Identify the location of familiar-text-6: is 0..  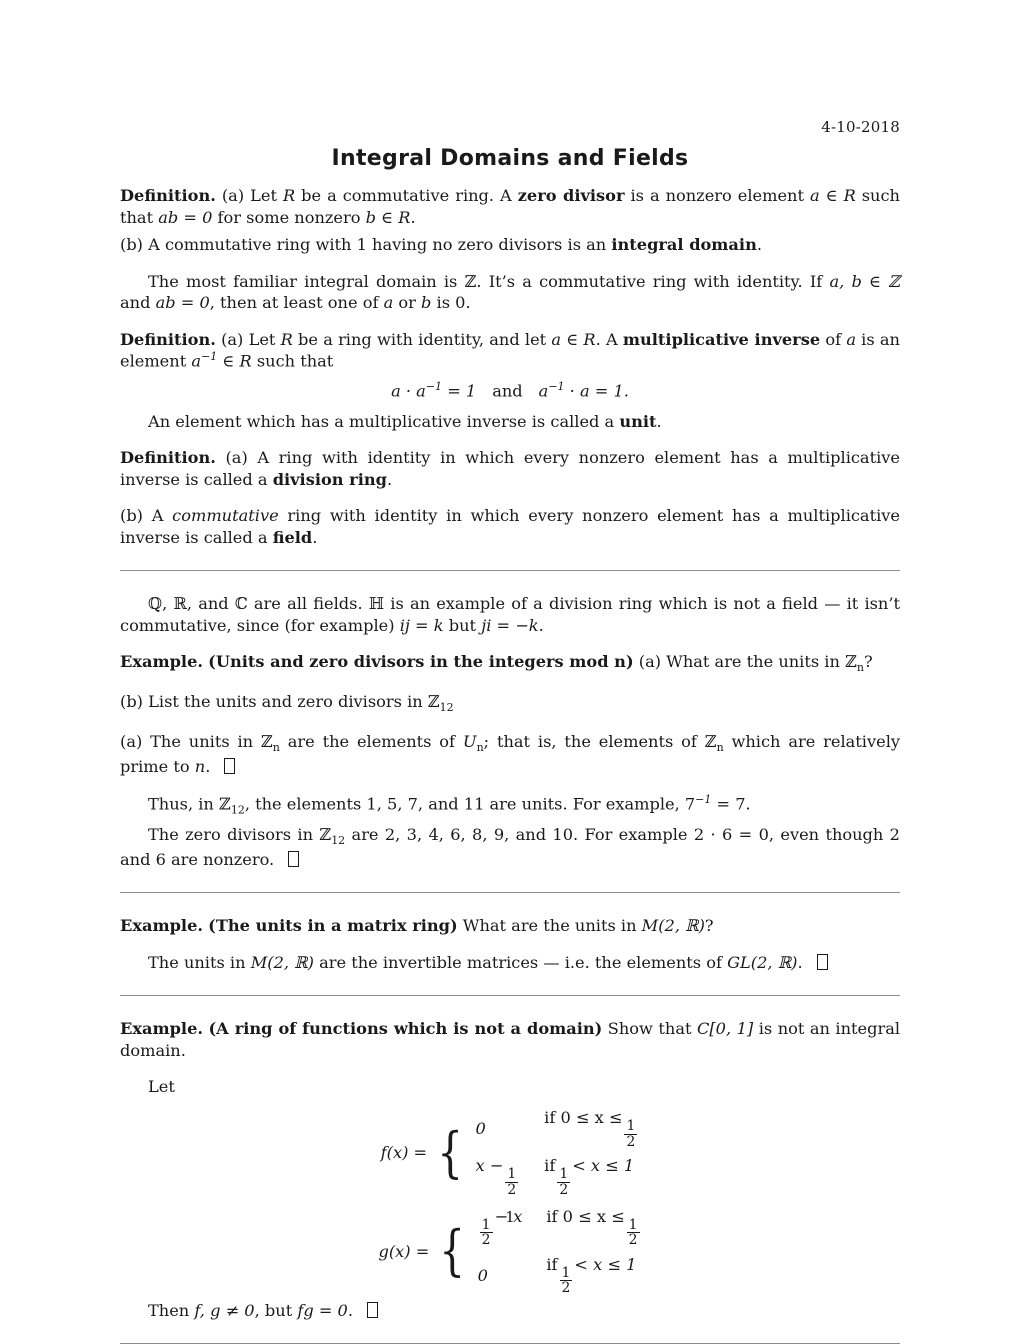
(451, 303).